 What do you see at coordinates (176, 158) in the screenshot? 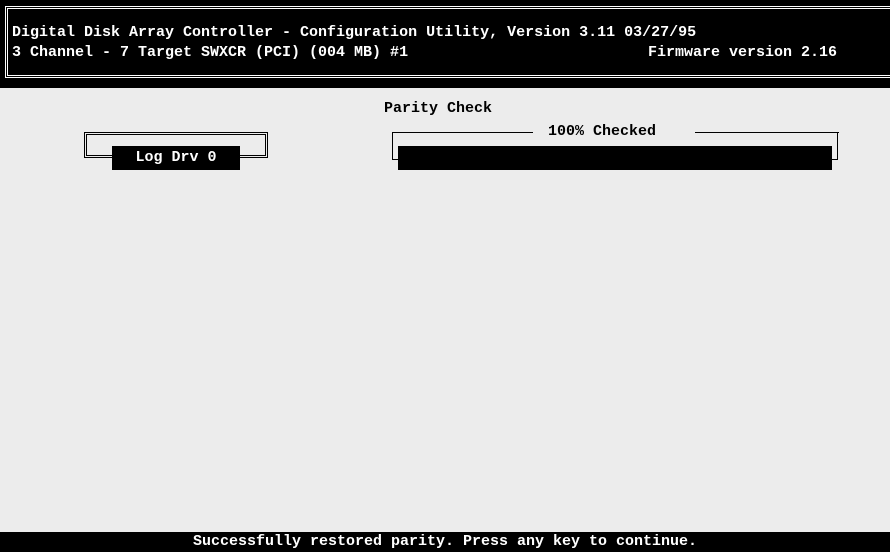
I see `logical-drive-label: Log Drv 0` at bounding box center [176, 158].